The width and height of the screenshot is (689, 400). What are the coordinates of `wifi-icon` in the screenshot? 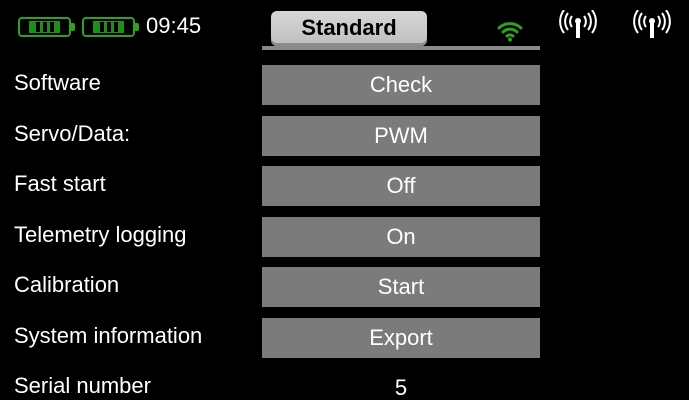 It's located at (510, 32).